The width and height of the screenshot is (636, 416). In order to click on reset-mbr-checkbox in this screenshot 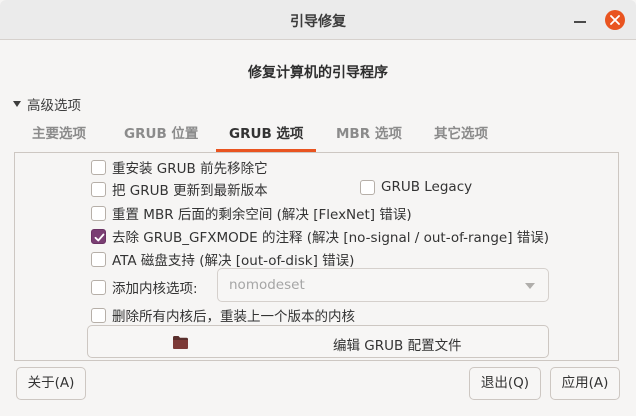, I will do `click(98, 213)`.